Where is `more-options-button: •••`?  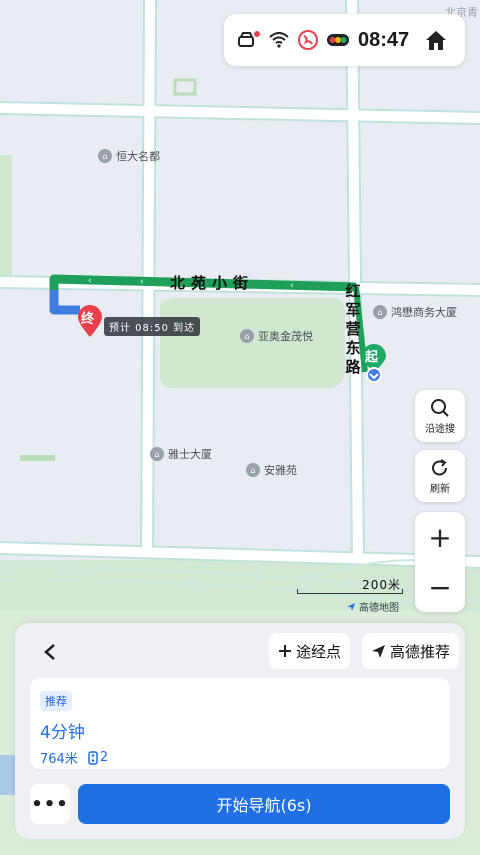 more-options-button: ••• is located at coordinates (50, 804).